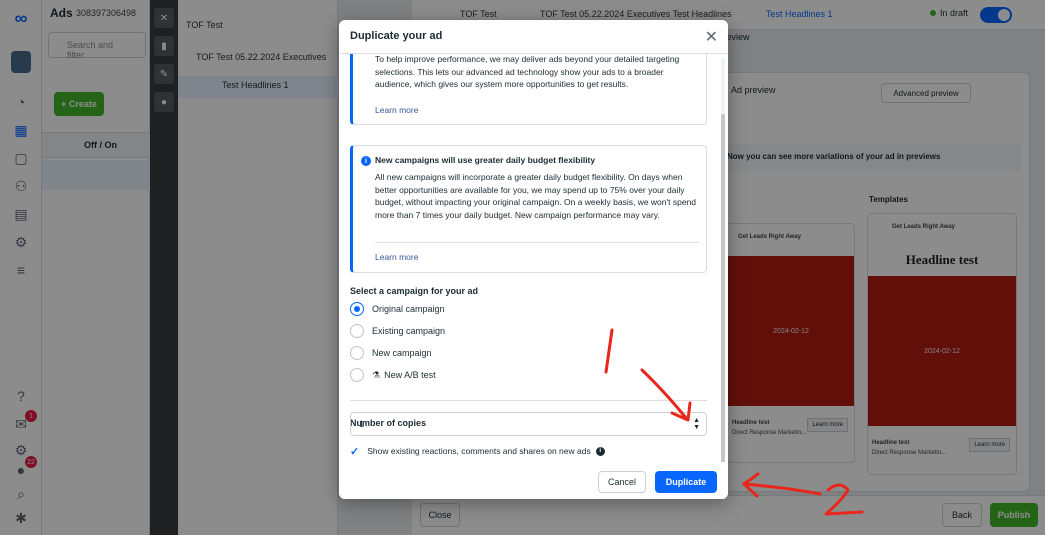 This screenshot has width=1045, height=535. What do you see at coordinates (537, 242) in the screenshot?
I see `notice-divider` at bounding box center [537, 242].